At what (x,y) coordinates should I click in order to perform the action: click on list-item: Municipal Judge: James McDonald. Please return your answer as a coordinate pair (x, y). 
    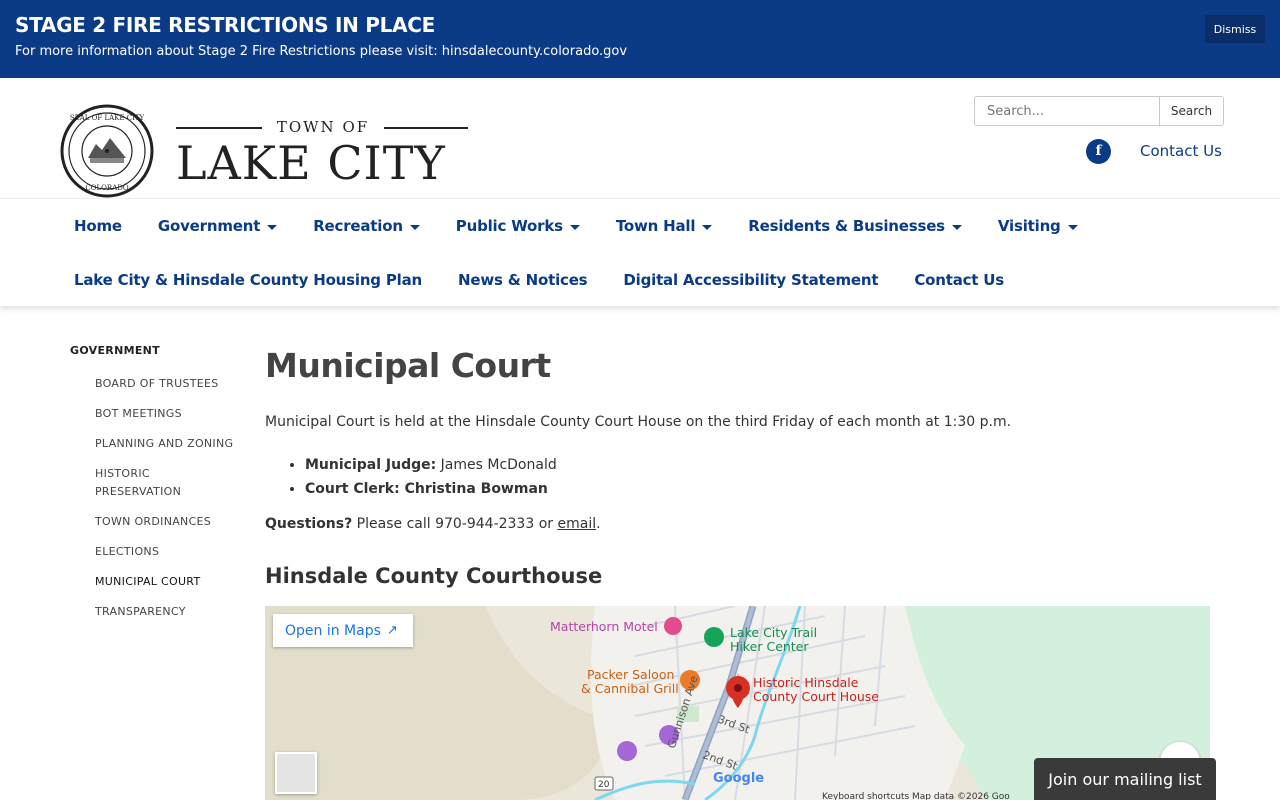
    Looking at the image, I should click on (431, 465).